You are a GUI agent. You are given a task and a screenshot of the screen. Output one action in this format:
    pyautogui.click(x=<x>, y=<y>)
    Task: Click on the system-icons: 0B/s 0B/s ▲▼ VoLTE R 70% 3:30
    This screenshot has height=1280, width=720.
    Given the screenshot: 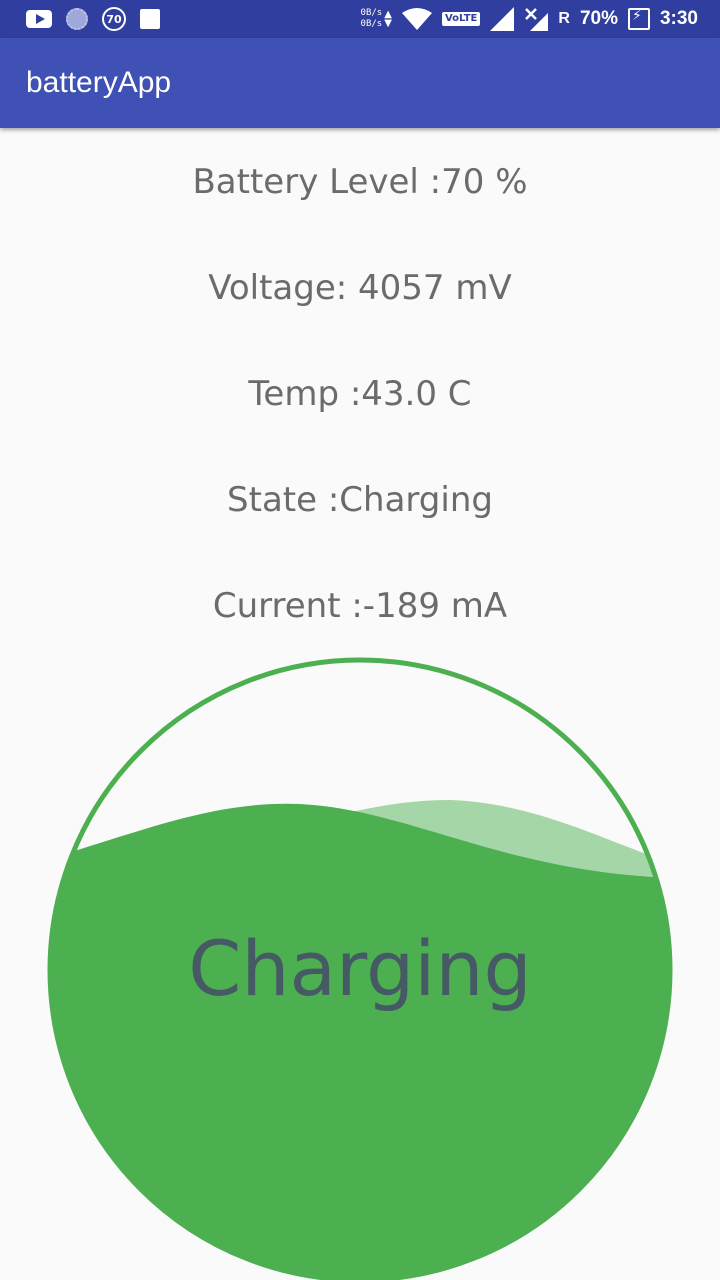 What is the action you would take?
    pyautogui.click(x=529, y=19)
    